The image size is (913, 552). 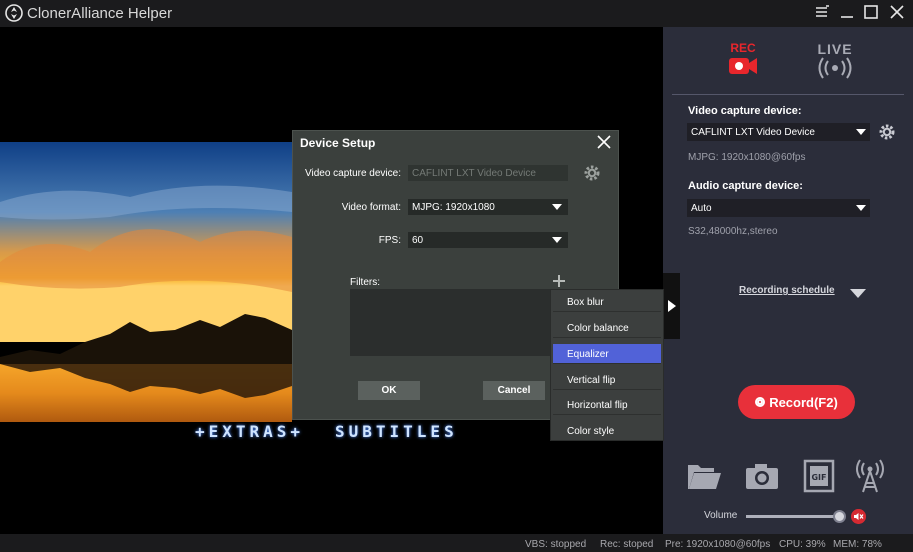 I want to click on fps-label: FPS:, so click(x=389, y=240).